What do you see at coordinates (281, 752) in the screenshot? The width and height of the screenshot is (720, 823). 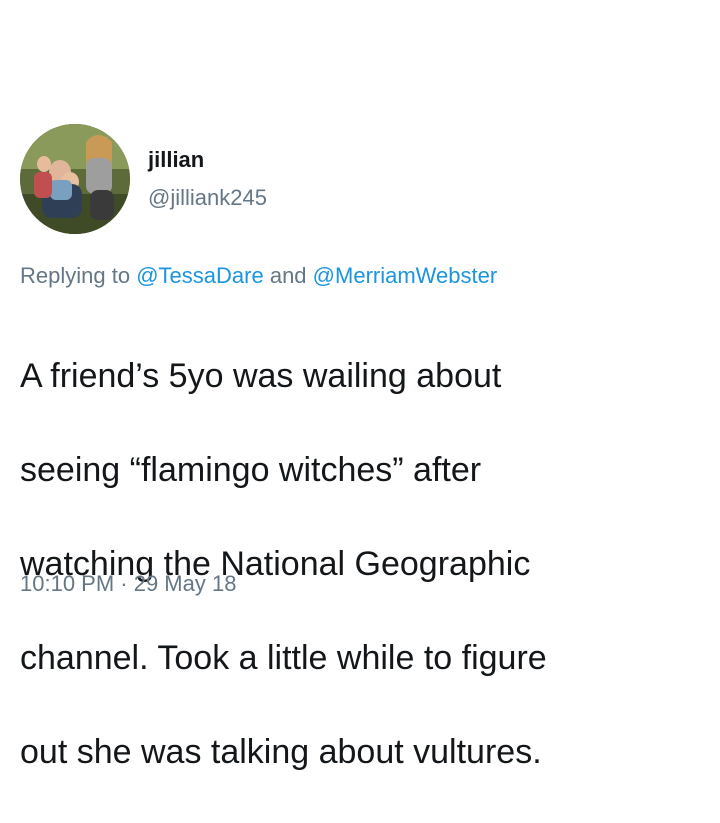 I see `tweet-text-line: out she was talking about vultures.` at bounding box center [281, 752].